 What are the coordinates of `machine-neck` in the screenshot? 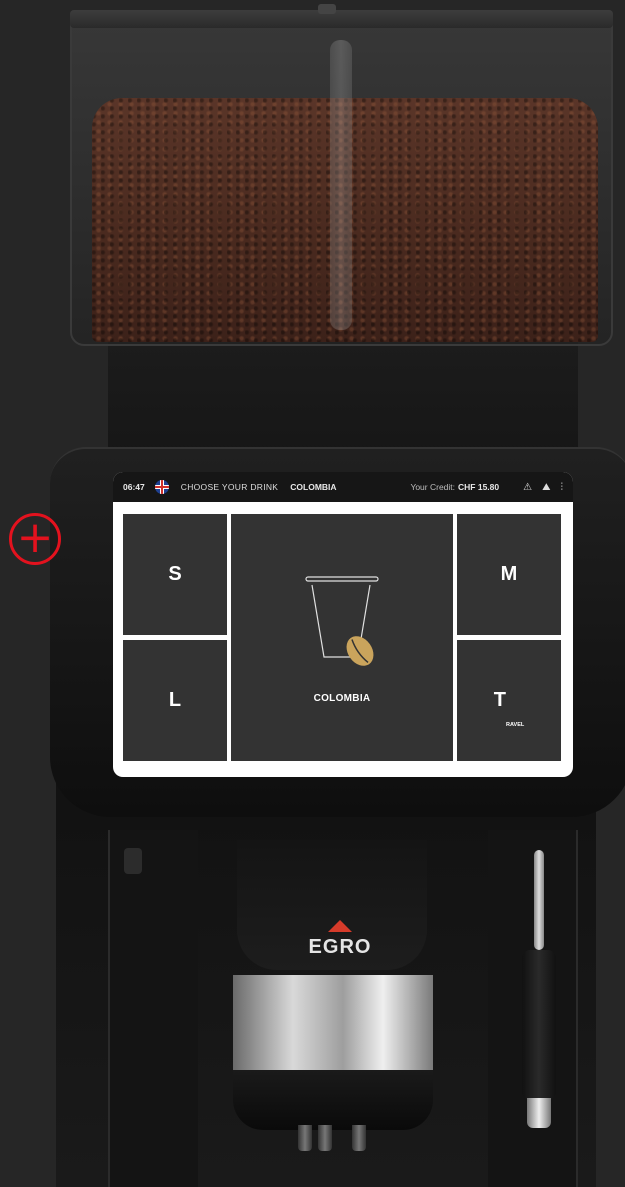 It's located at (343, 400).